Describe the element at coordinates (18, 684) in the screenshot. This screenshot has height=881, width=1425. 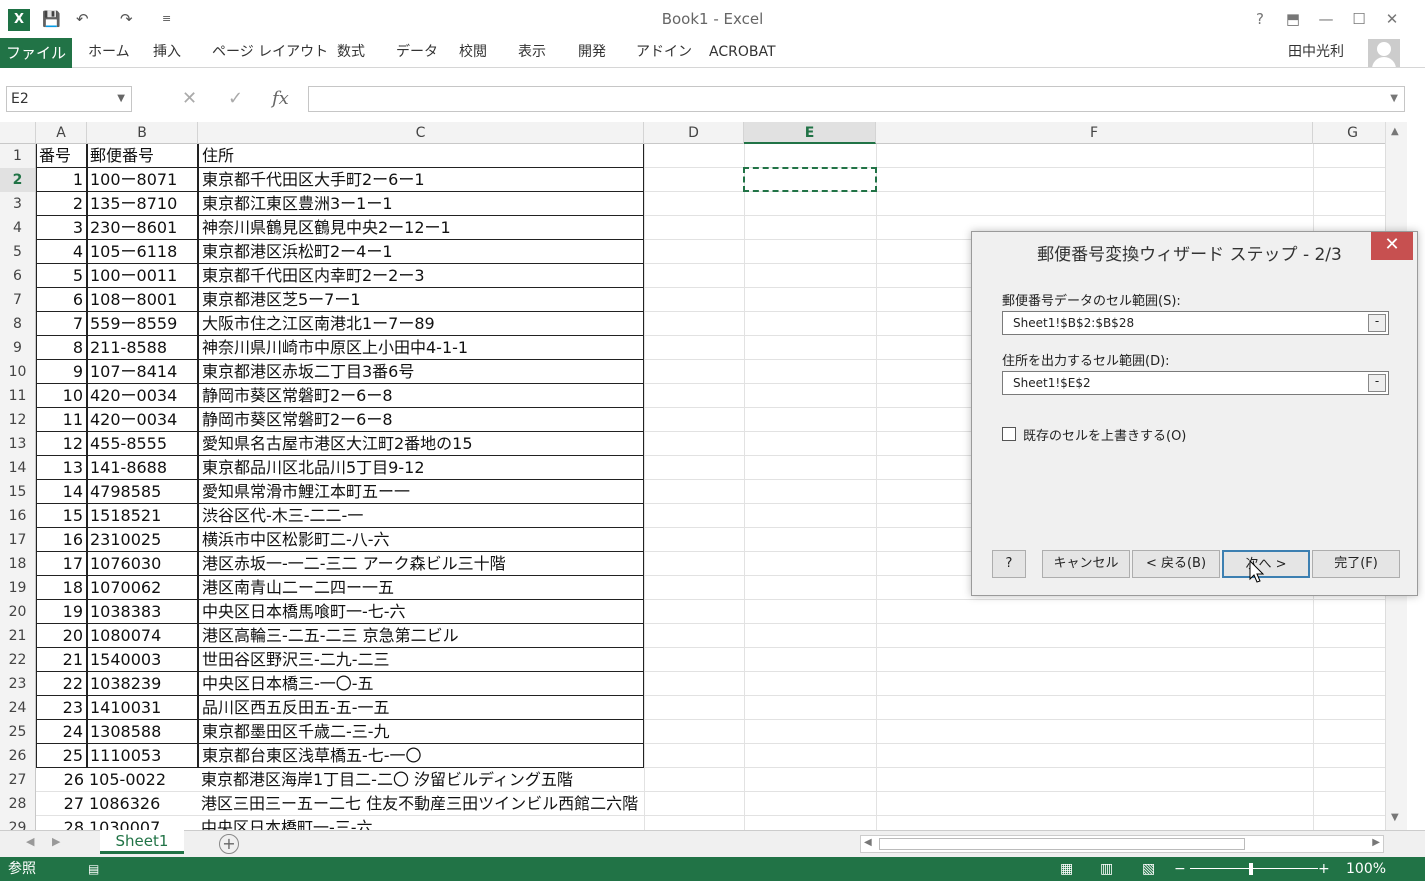
I see `row-header: 23` at that location.